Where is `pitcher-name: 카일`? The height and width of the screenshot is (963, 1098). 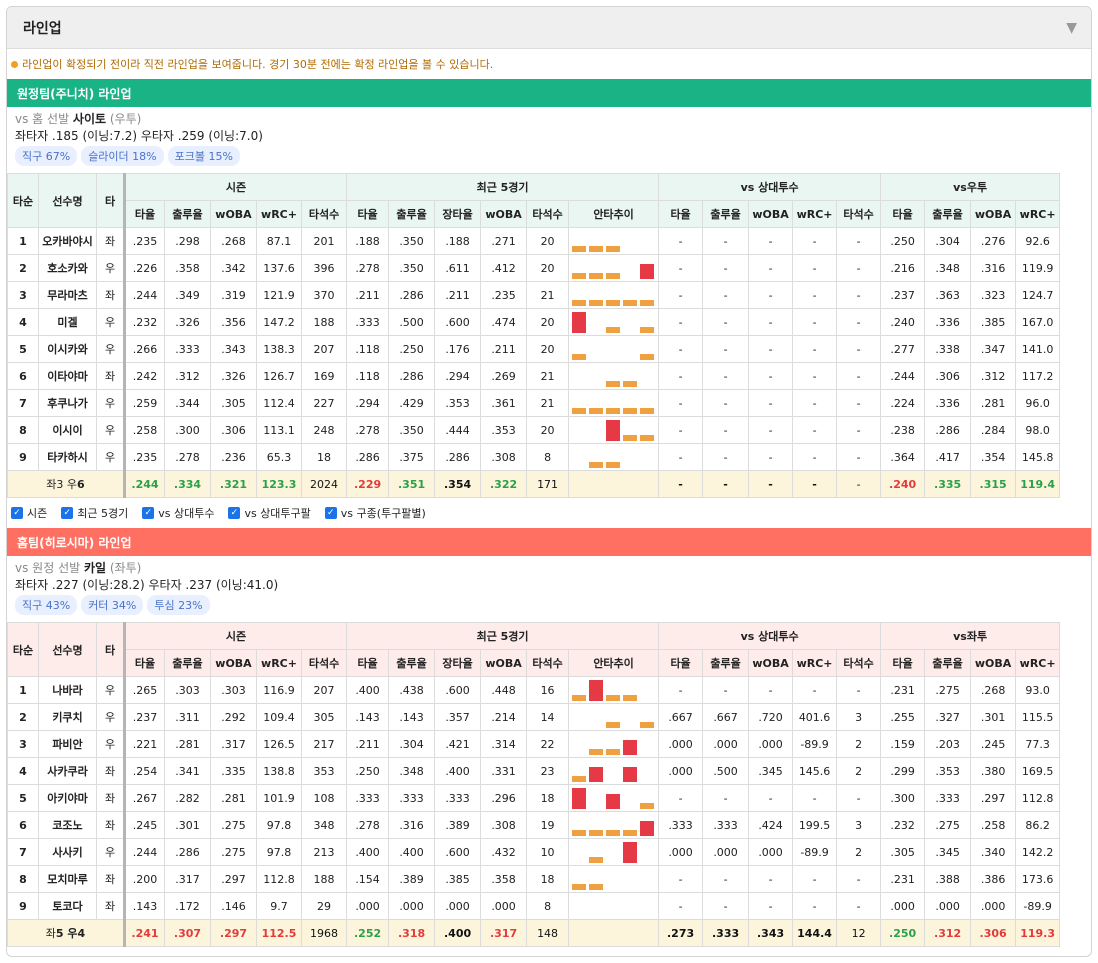 pitcher-name: 카일 is located at coordinates (95, 568).